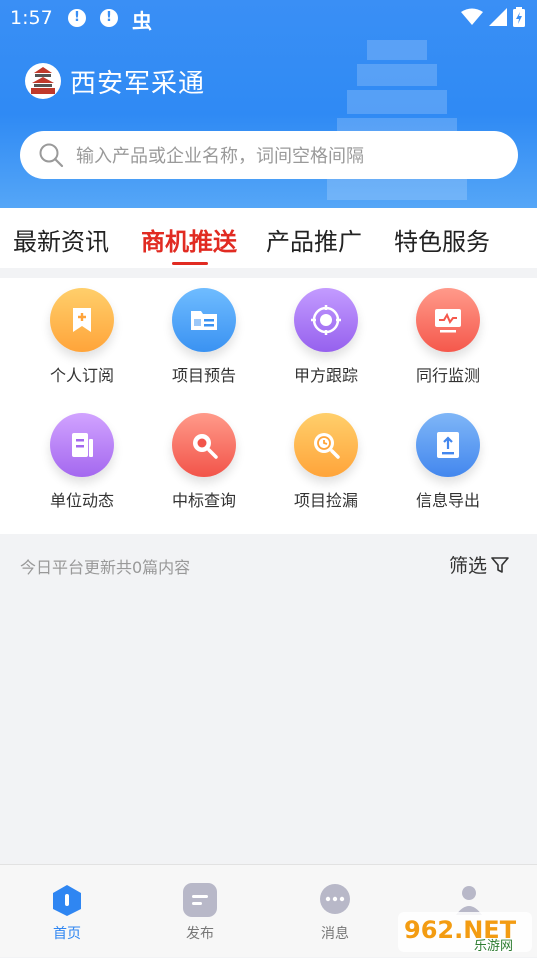 The width and height of the screenshot is (537, 958). Describe the element at coordinates (447, 500) in the screenshot. I see `feature-label: 信息导出` at that location.